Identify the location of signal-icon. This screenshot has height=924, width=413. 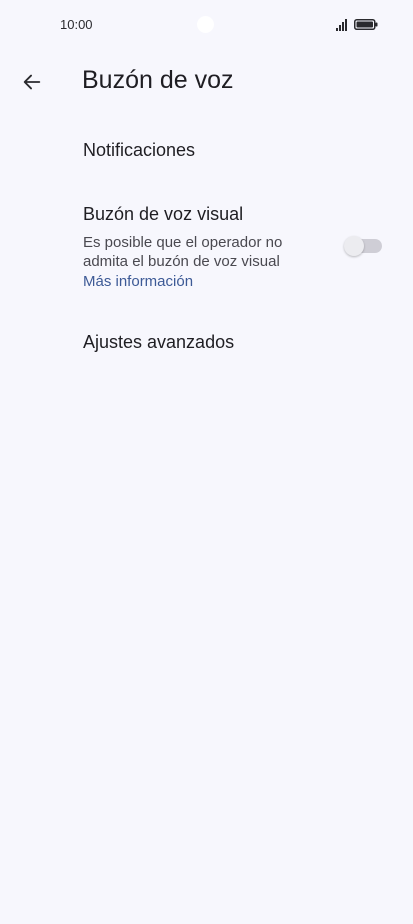
(341, 25).